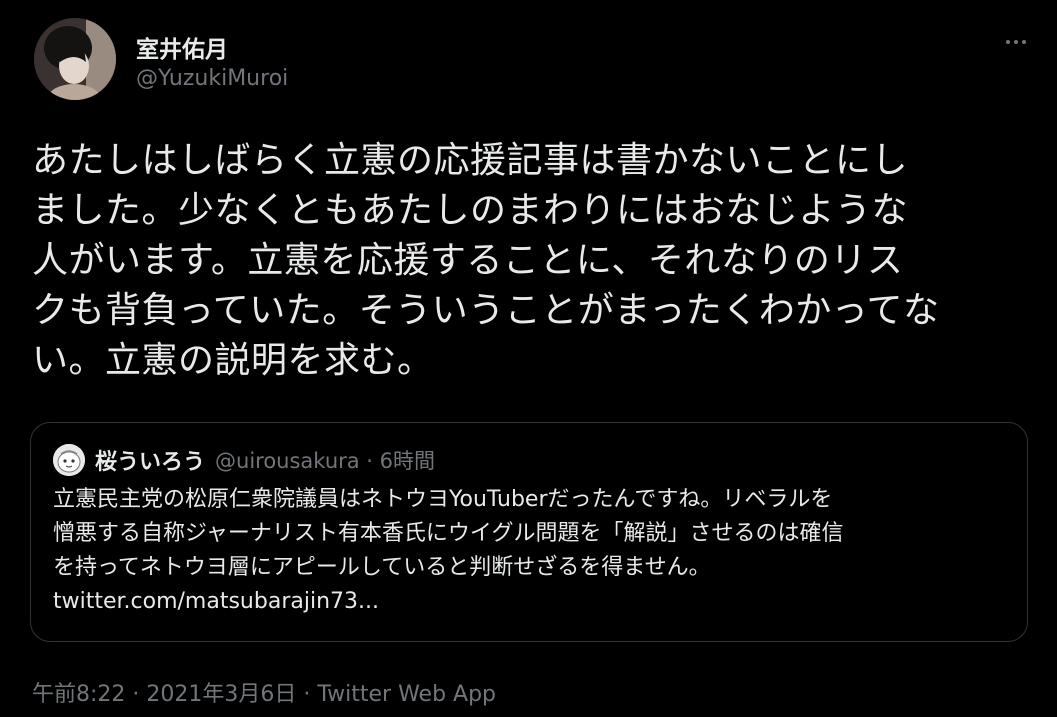 This screenshot has height=717, width=1057. I want to click on quoted-author-avatar, so click(69, 460).